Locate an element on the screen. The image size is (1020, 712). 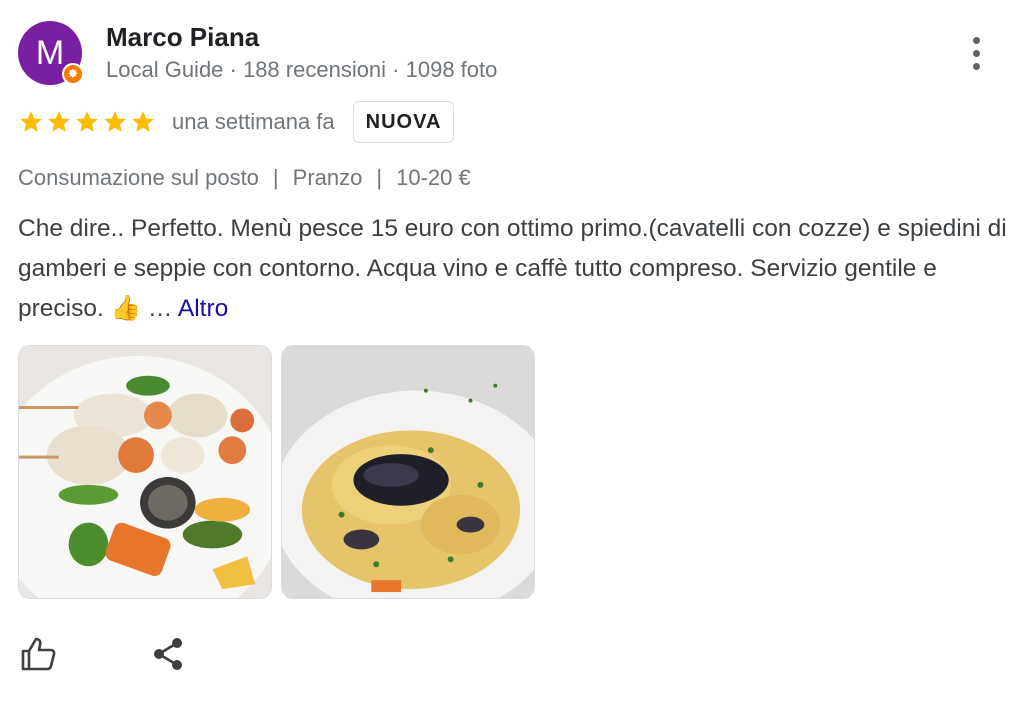
like-button is located at coordinates (38, 654).